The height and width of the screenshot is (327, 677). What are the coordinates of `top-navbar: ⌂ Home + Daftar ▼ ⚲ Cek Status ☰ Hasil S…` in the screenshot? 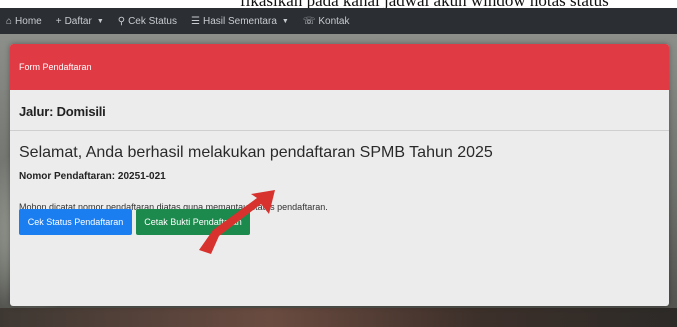 It's located at (338, 21).